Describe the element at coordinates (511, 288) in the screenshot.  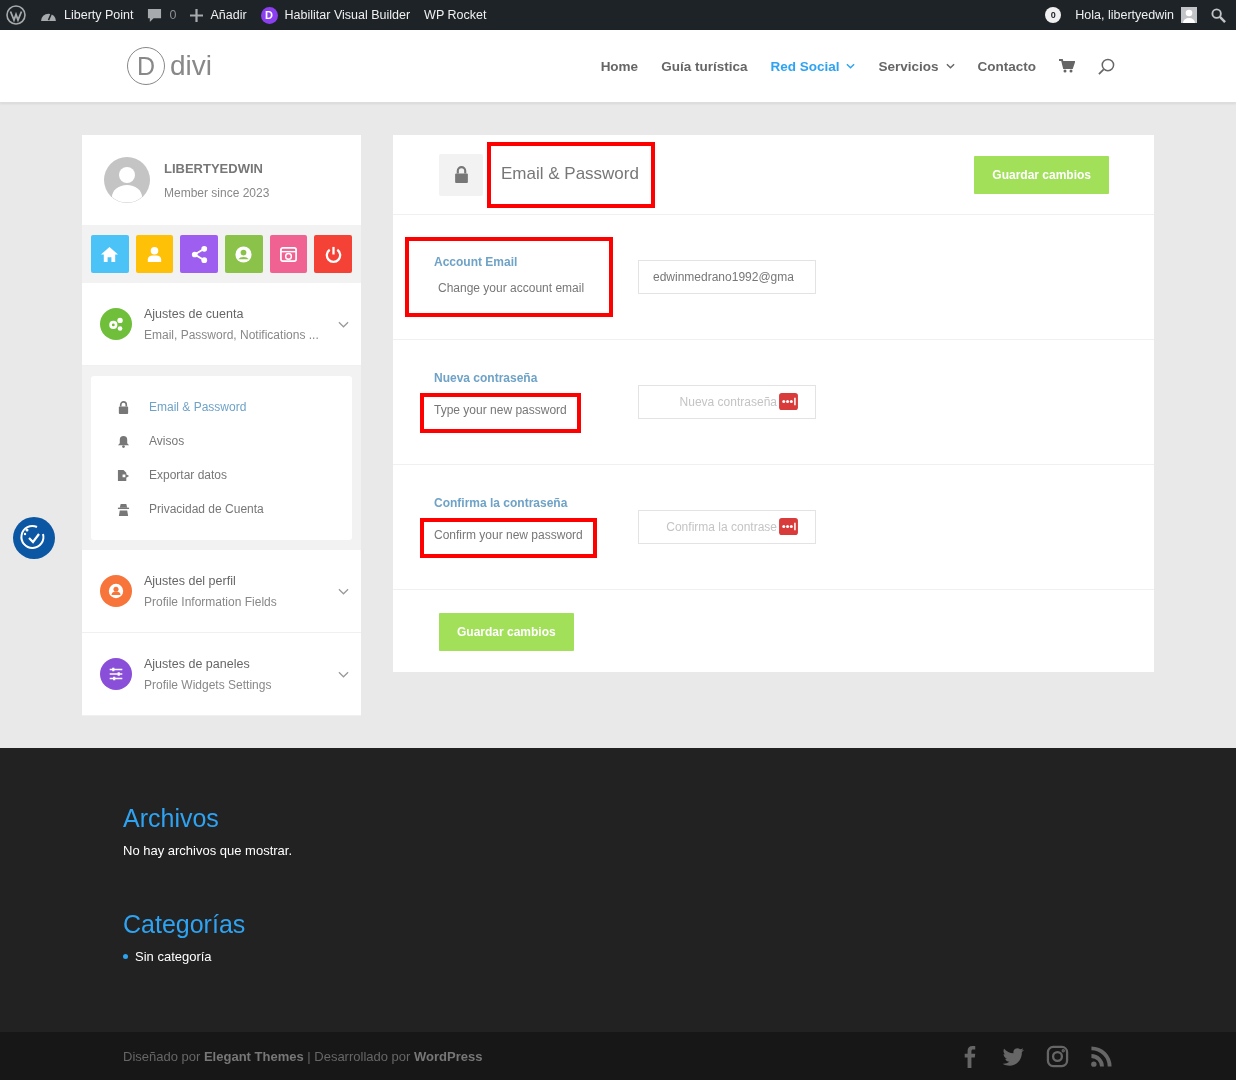
I see `field-hint: Change your account email` at that location.